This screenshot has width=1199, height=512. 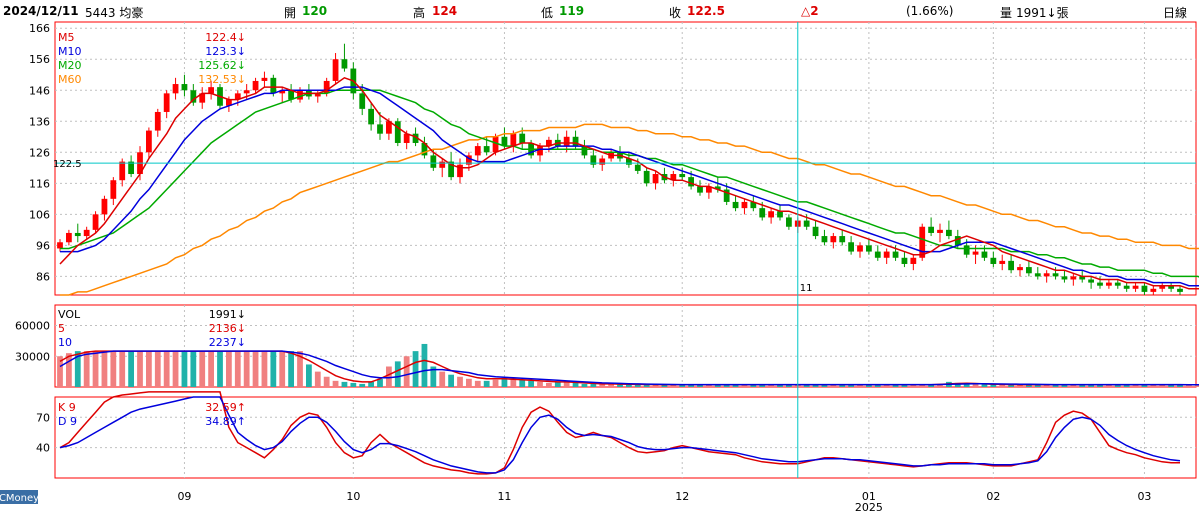 I want to click on ma-legend-value: 122.4↓, so click(x=225, y=37).